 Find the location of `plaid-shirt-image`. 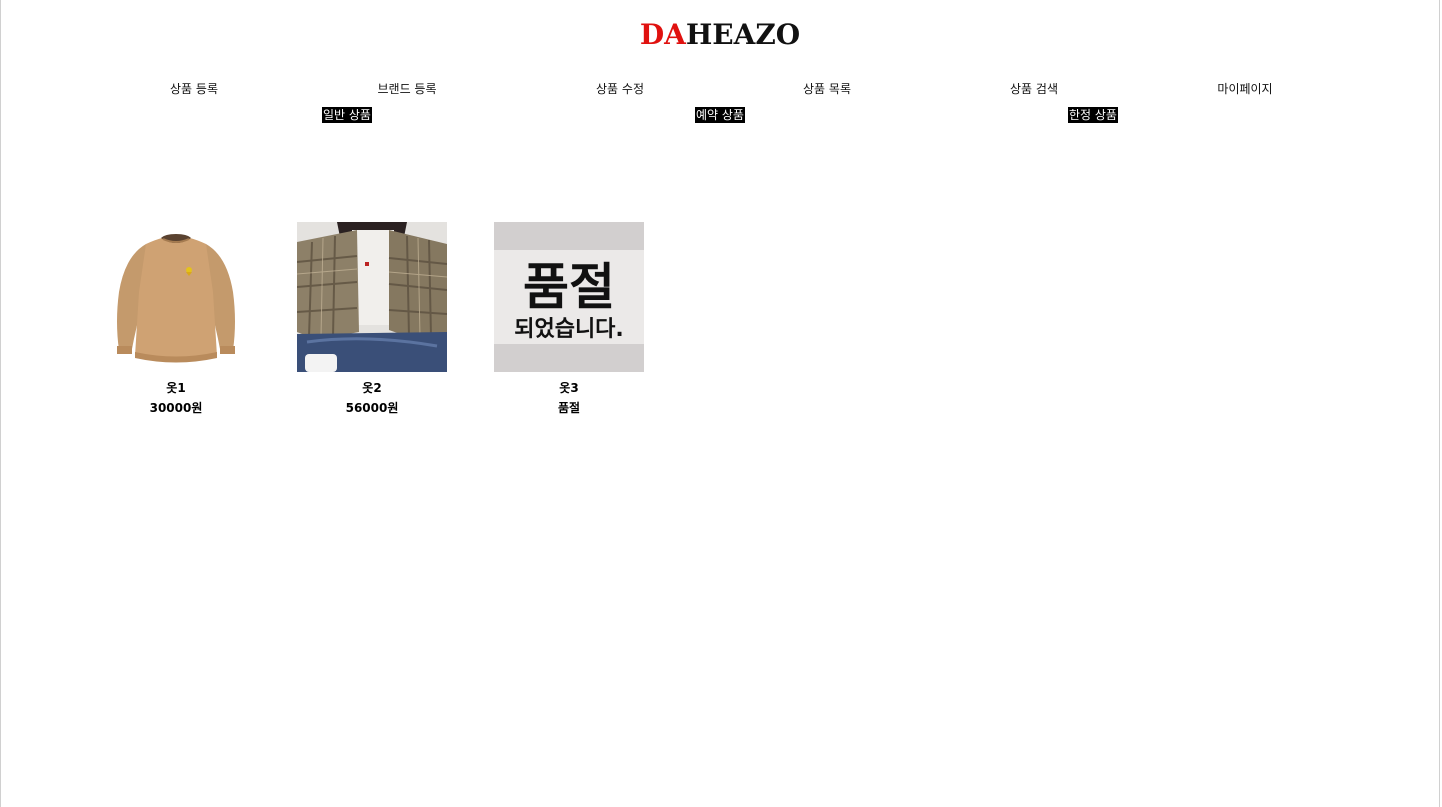

plaid-shirt-image is located at coordinates (372, 297).